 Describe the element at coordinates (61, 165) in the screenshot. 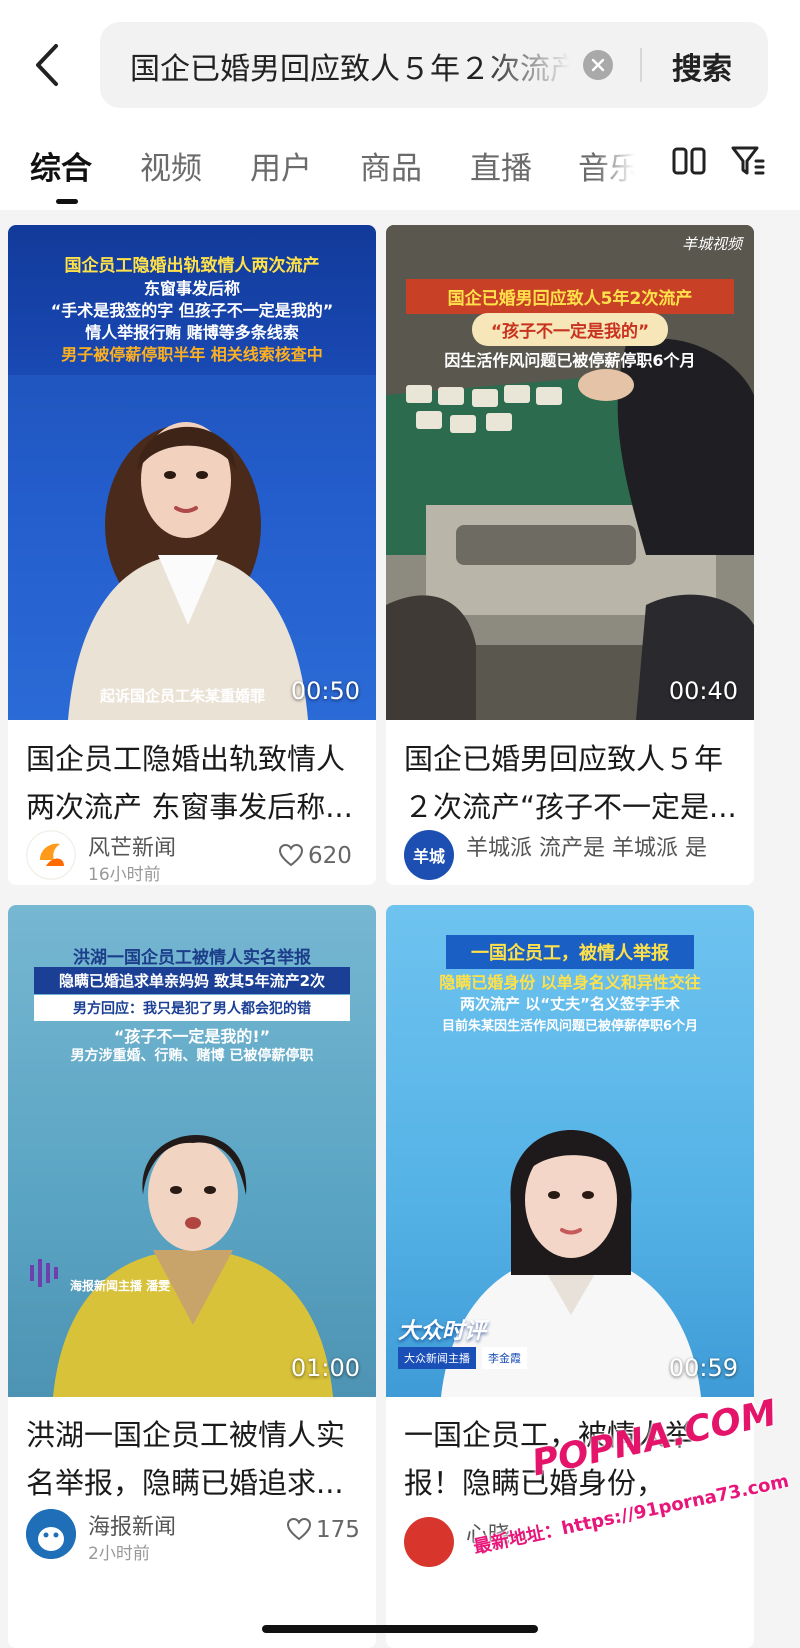

I see `tab-comprehensive: 综合` at that location.